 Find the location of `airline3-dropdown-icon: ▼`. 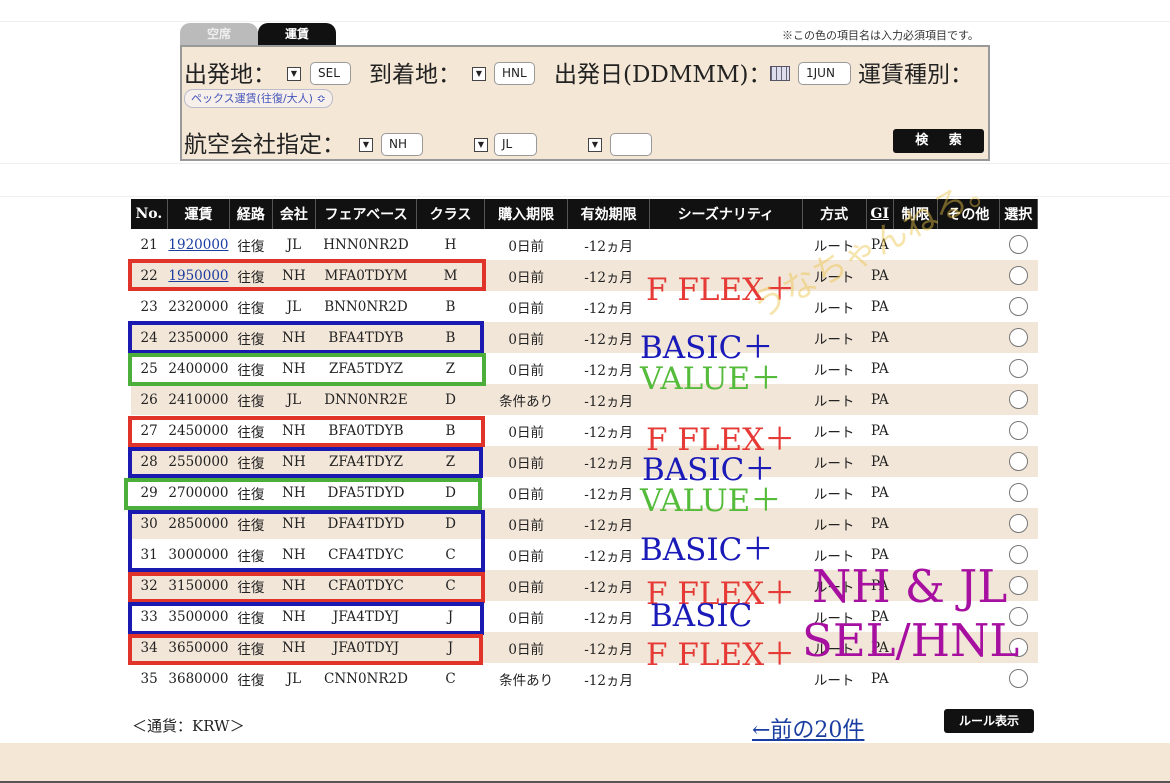

airline3-dropdown-icon: ▼ is located at coordinates (595, 145).